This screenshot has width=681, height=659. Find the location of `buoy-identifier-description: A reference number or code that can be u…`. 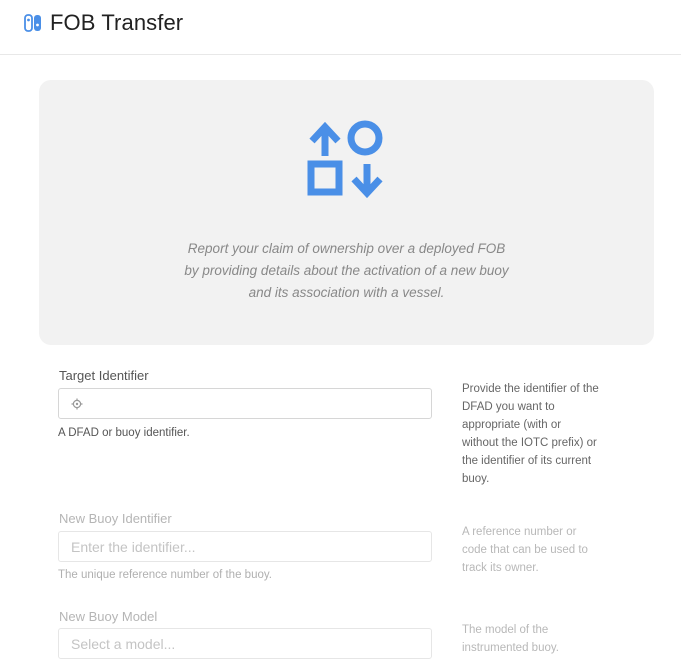

buoy-identifier-description: A reference number or code that can be u… is located at coordinates (542, 550).